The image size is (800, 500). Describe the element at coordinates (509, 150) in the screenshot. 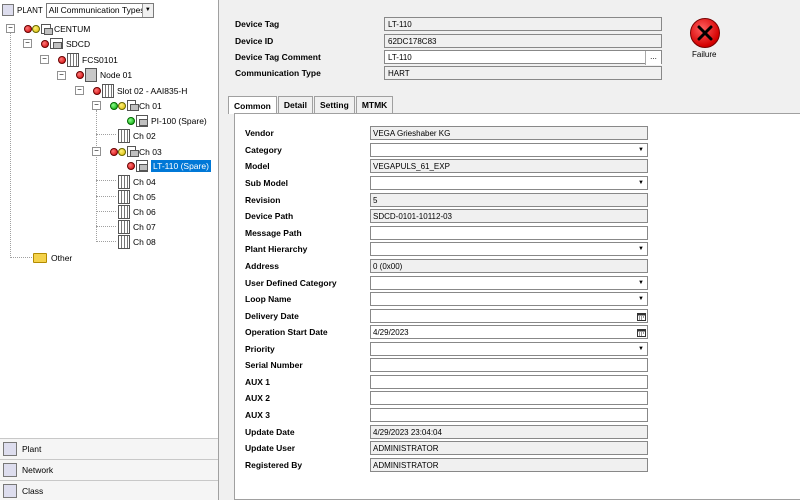

I see `category-select: ▼` at that location.